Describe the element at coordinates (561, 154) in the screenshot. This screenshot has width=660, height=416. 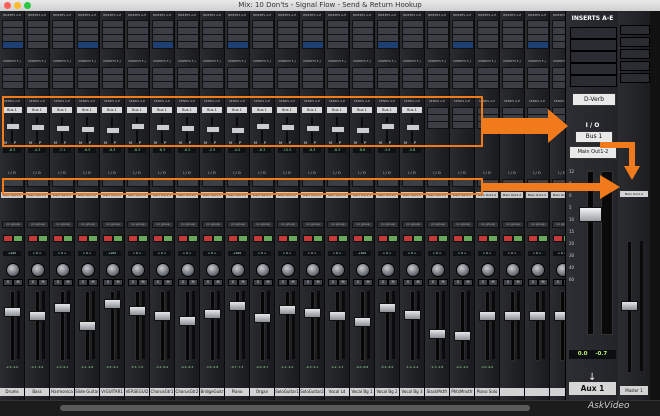
I see `signal-flow-arrows` at that location.